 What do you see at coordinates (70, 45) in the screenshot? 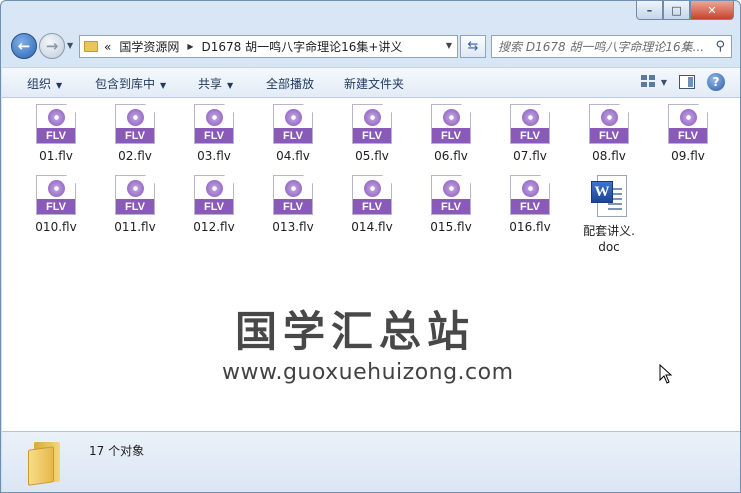
I see `recent-pages-dropdown-icon: ▼` at bounding box center [70, 45].